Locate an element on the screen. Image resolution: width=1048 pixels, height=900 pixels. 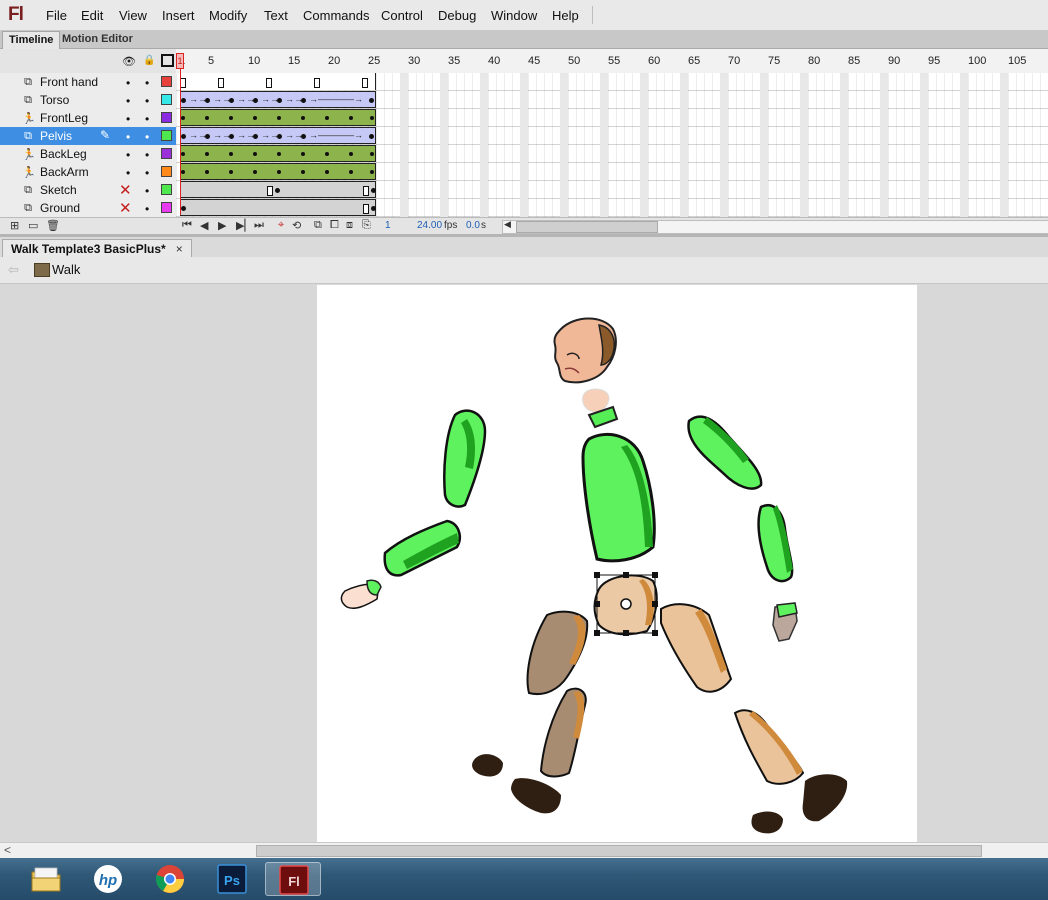
layer-name: BackArm is located at coordinates (64, 172).